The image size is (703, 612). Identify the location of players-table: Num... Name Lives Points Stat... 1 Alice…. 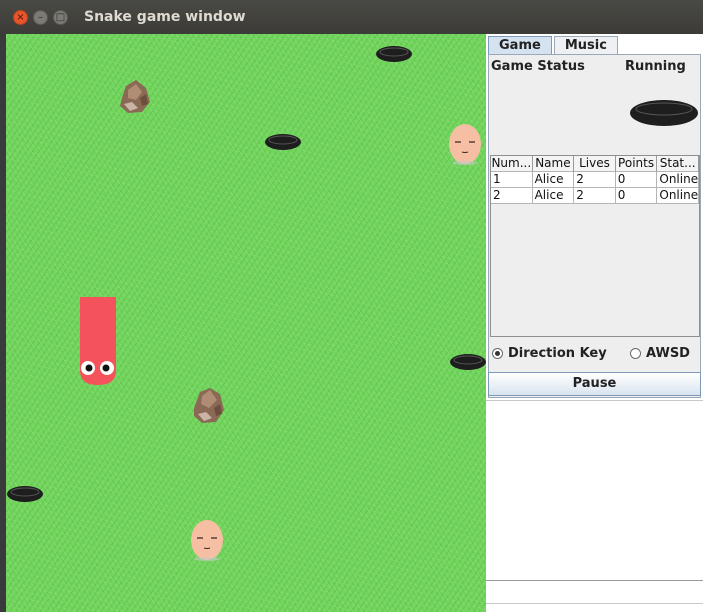
(595, 246).